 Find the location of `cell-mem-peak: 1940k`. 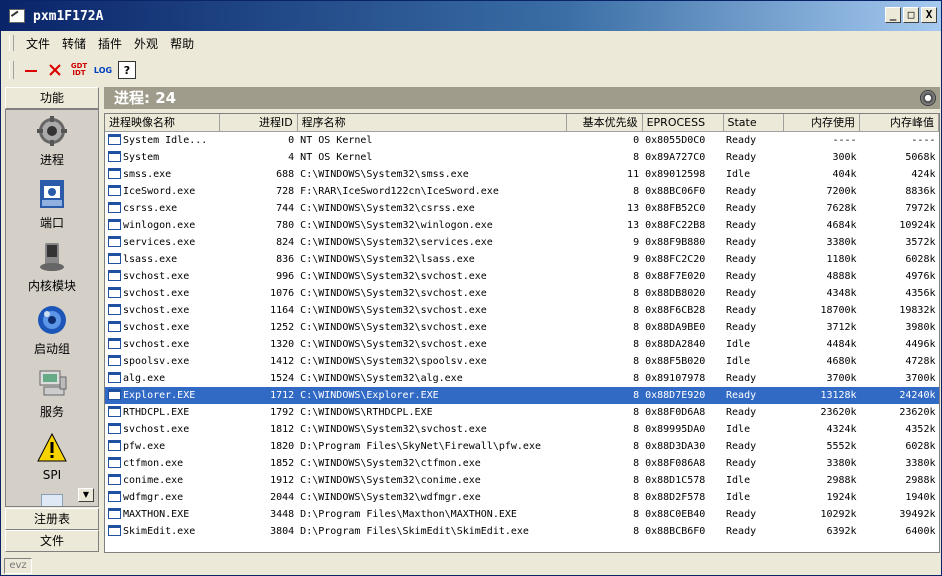

cell-mem-peak: 1940k is located at coordinates (920, 497).